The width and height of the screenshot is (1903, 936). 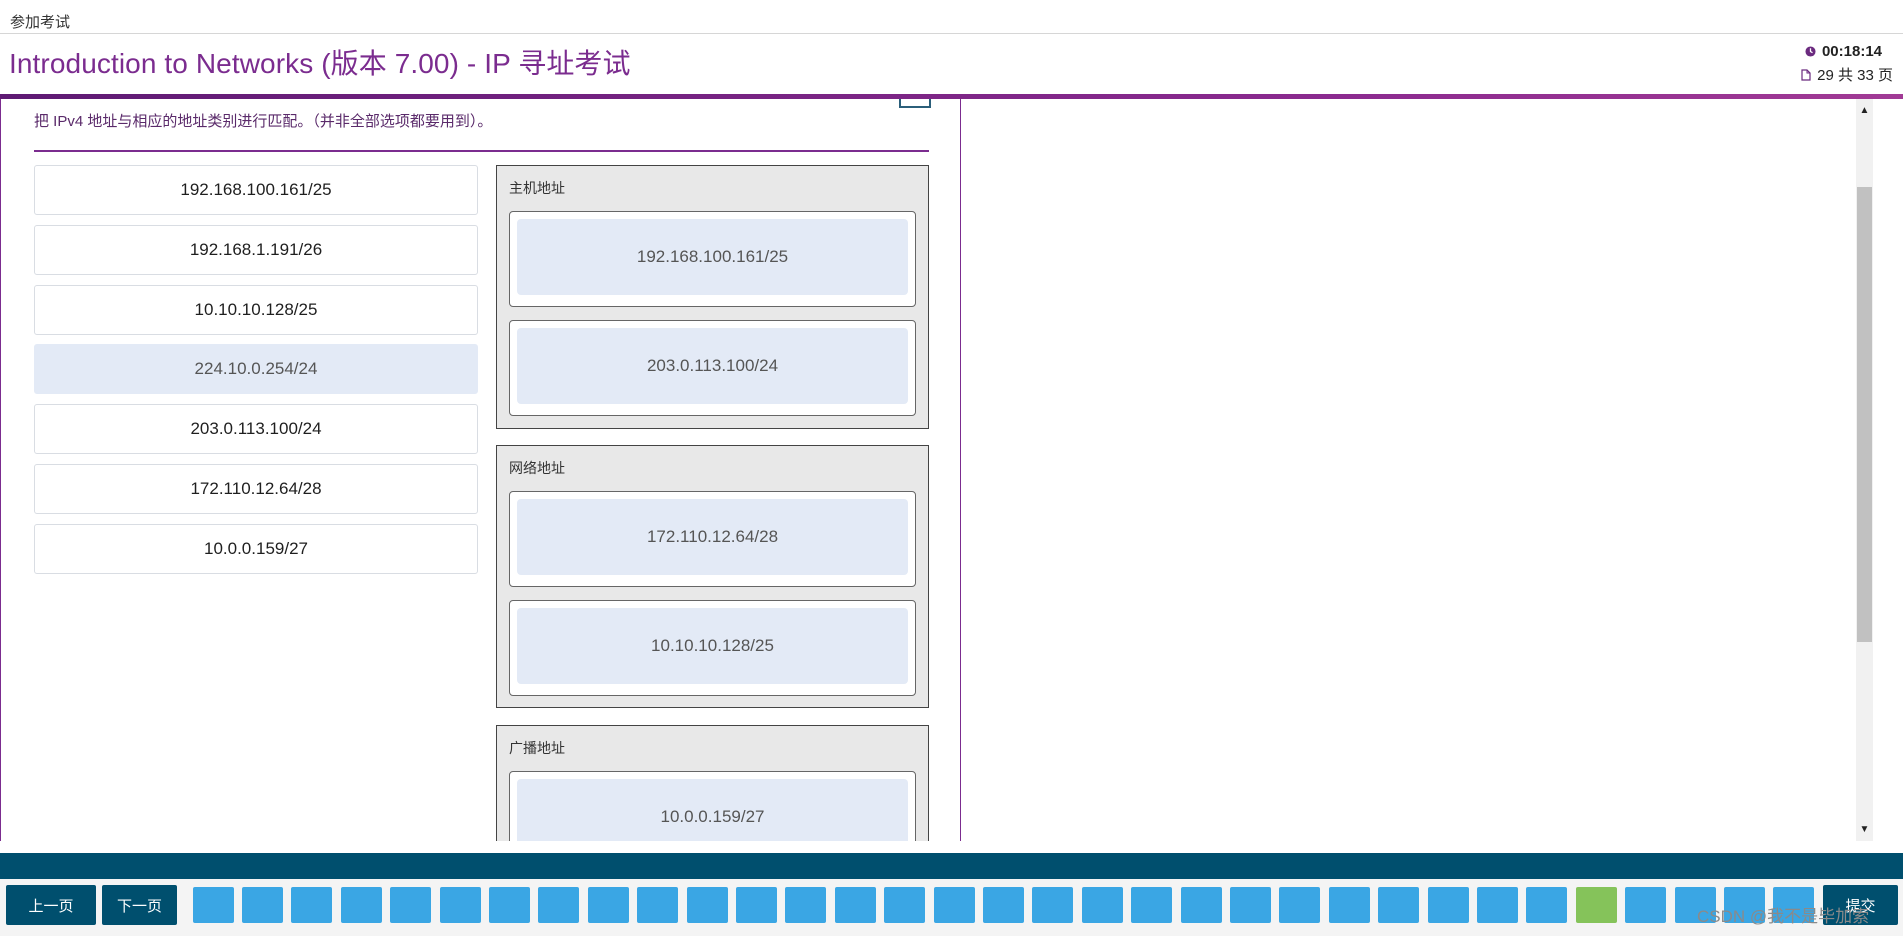 What do you see at coordinates (256, 489) in the screenshot?
I see `drag-option: 172.110.12.64/28` at bounding box center [256, 489].